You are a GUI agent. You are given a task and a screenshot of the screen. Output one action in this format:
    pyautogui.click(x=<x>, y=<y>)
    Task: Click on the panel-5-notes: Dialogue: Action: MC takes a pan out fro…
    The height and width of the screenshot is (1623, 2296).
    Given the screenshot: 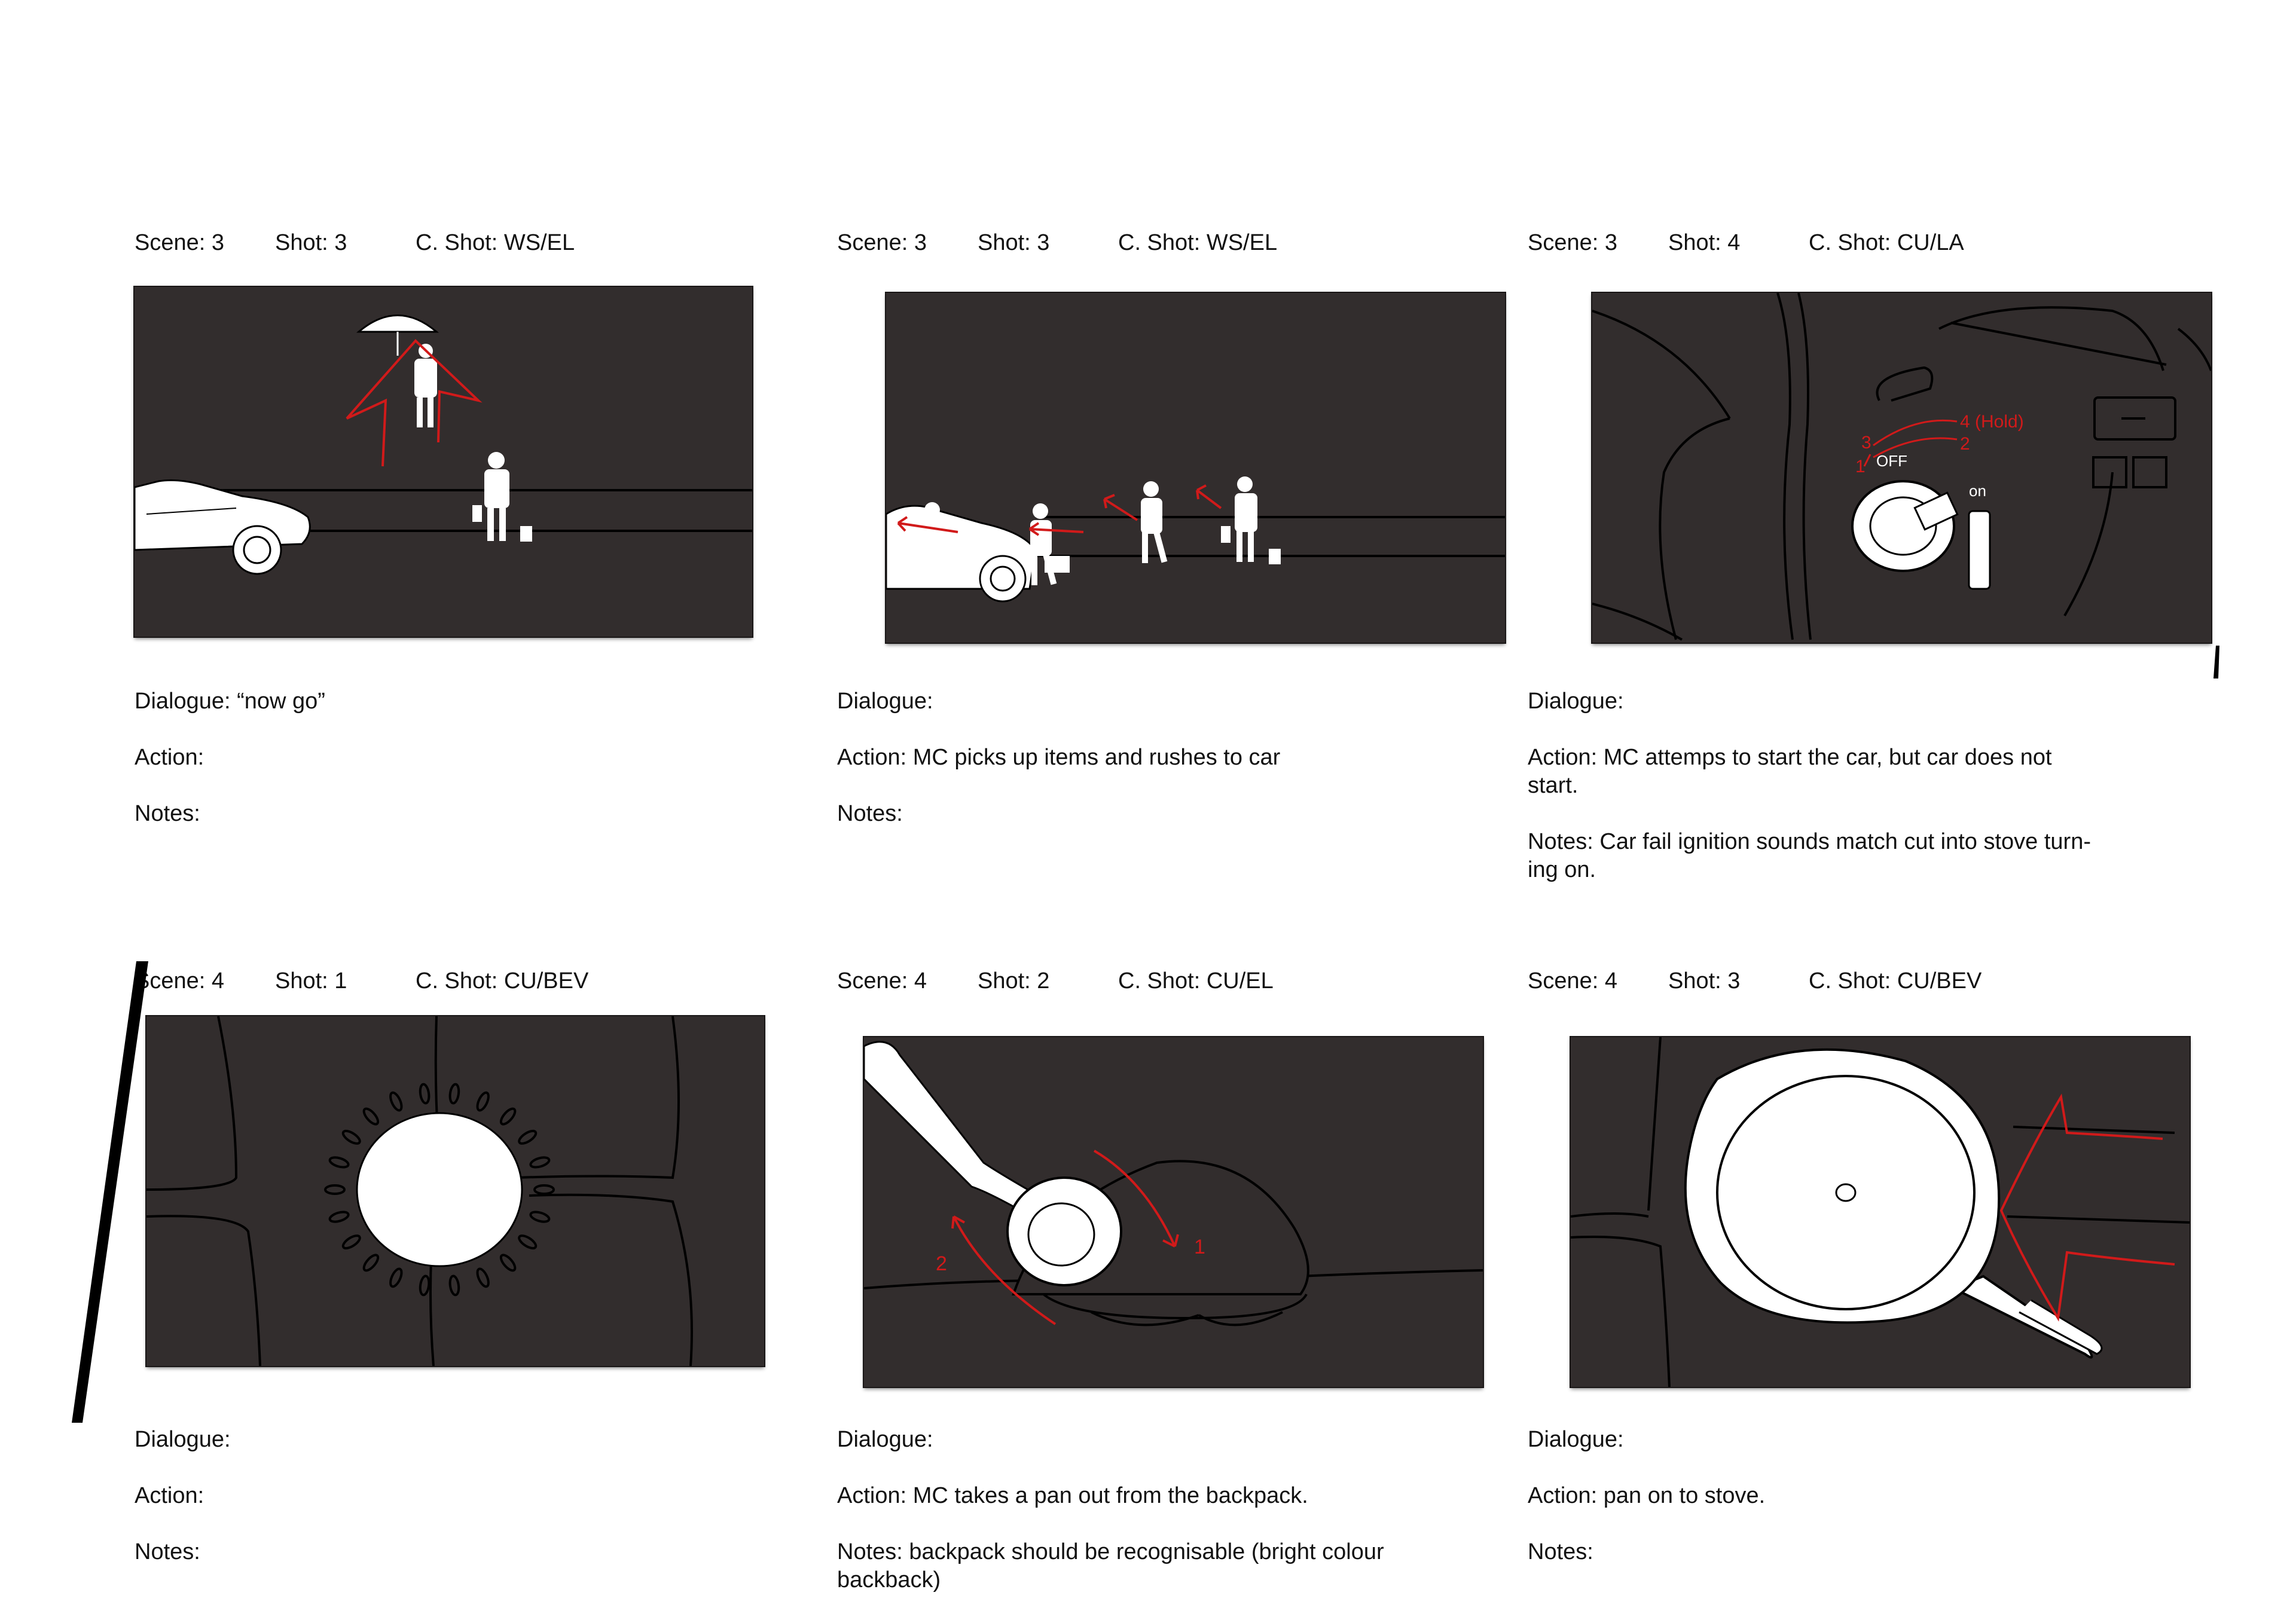 What is the action you would take?
    pyautogui.click(x=1136, y=1524)
    